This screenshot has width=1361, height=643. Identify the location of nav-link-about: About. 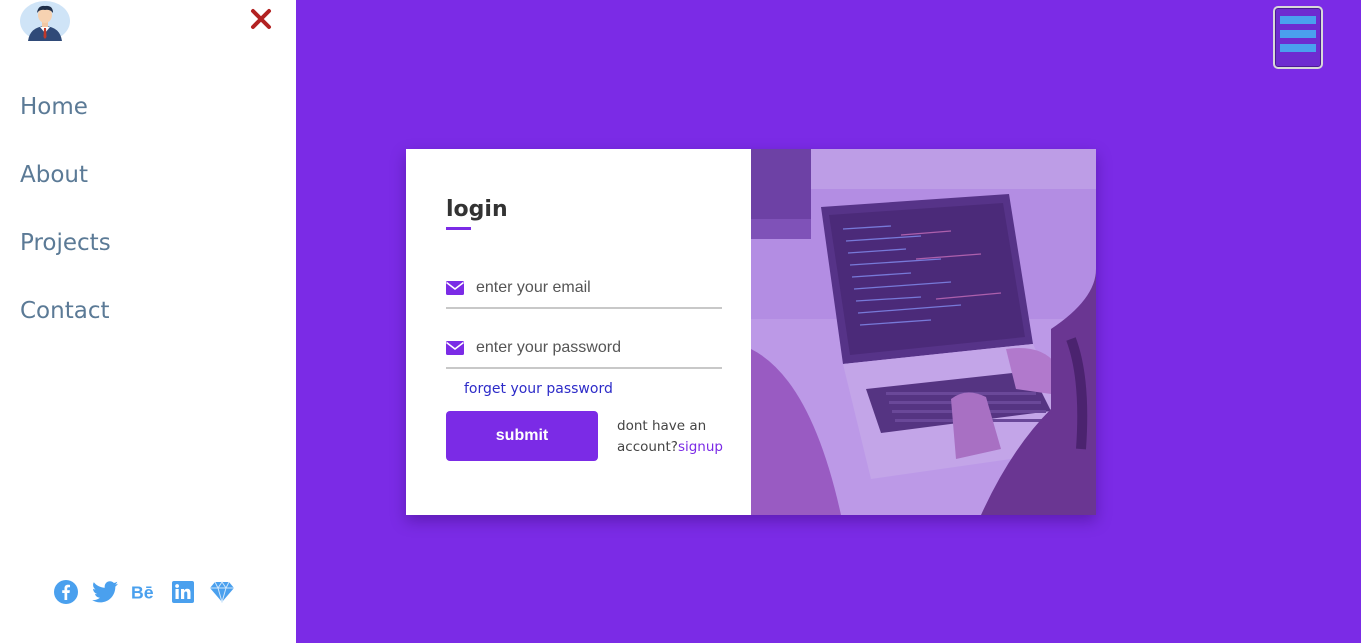
(54, 175).